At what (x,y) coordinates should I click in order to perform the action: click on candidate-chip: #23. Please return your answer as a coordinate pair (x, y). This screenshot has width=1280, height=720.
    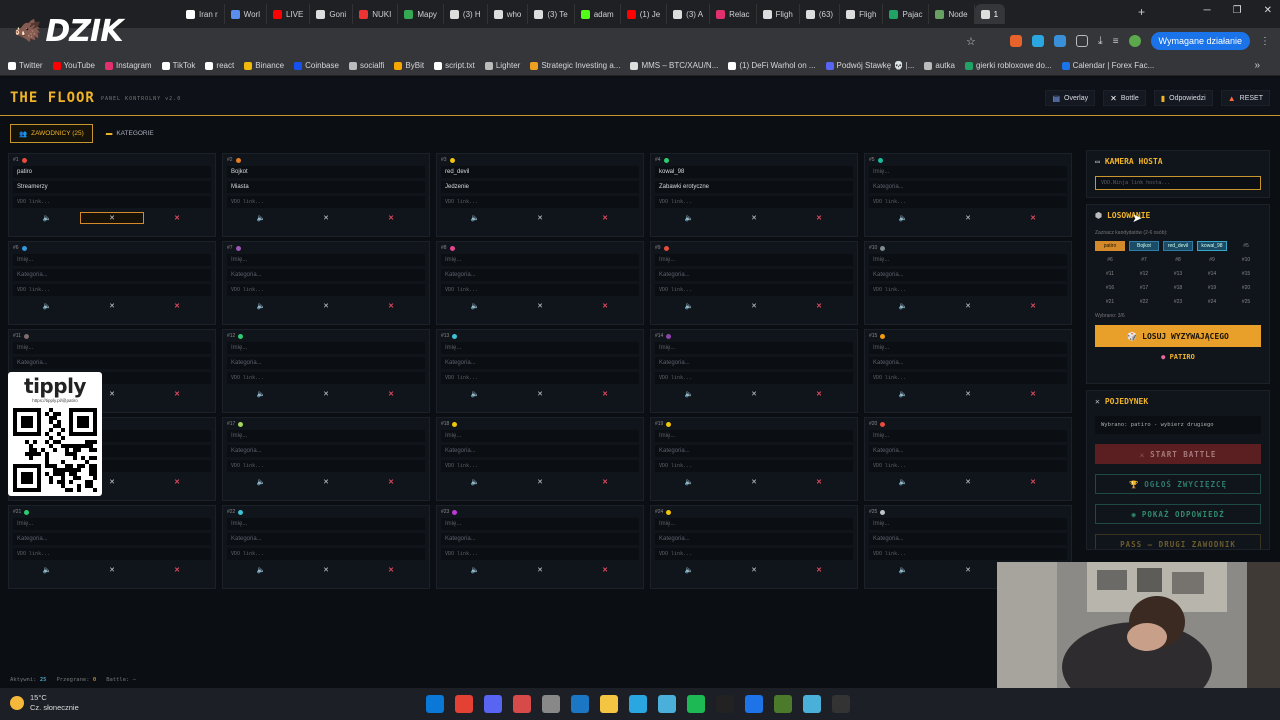
    Looking at the image, I should click on (1178, 302).